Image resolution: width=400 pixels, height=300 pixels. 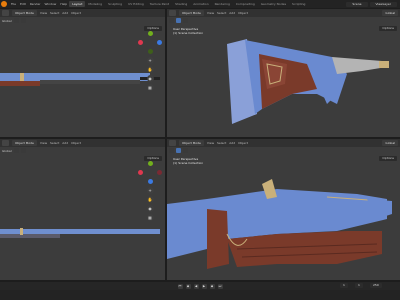 I want to click on menu-render: Render, so click(x=35, y=4).